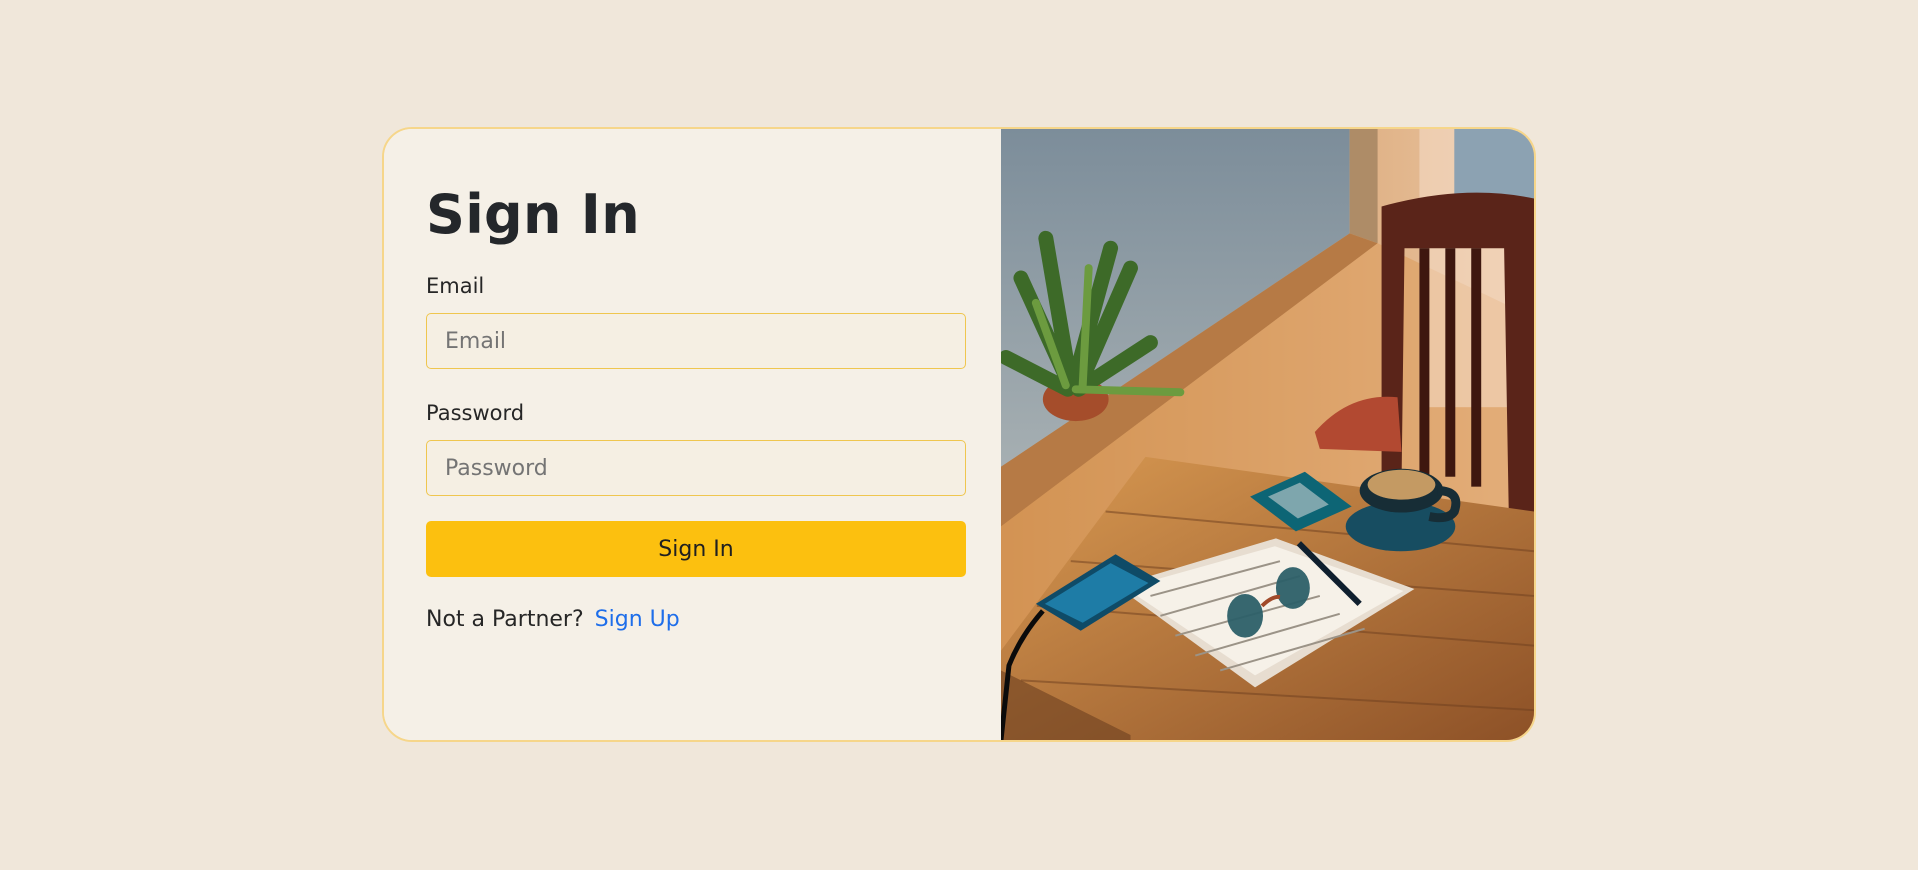 The height and width of the screenshot is (870, 1918). I want to click on signup-prompt-text: Not a Partner?, so click(505, 619).